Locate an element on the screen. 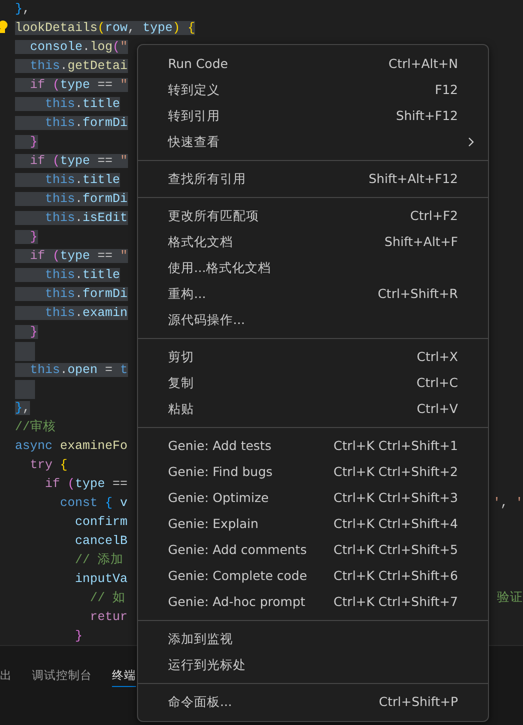 Image resolution: width=523 pixels, height=725 pixels. shortcut-text: Shift+Alt+F is located at coordinates (421, 241).